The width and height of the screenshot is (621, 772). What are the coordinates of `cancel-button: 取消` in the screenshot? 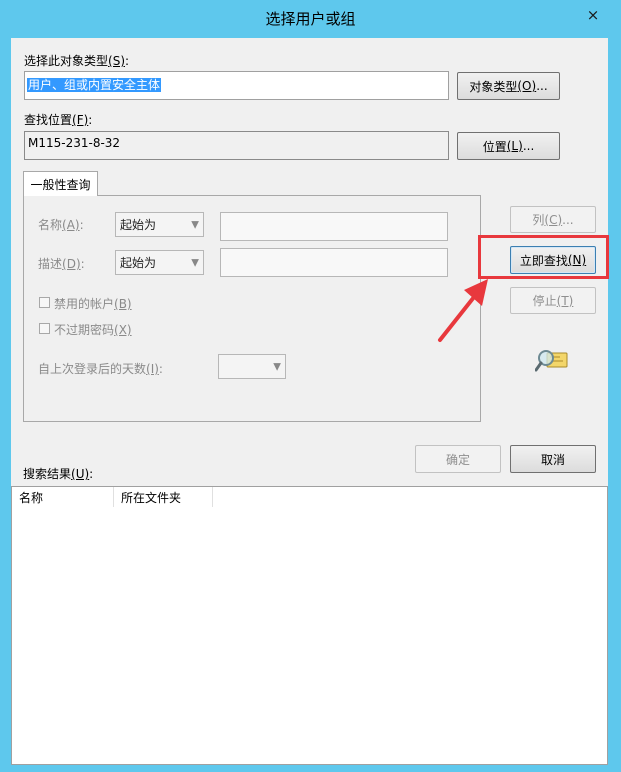 It's located at (553, 459).